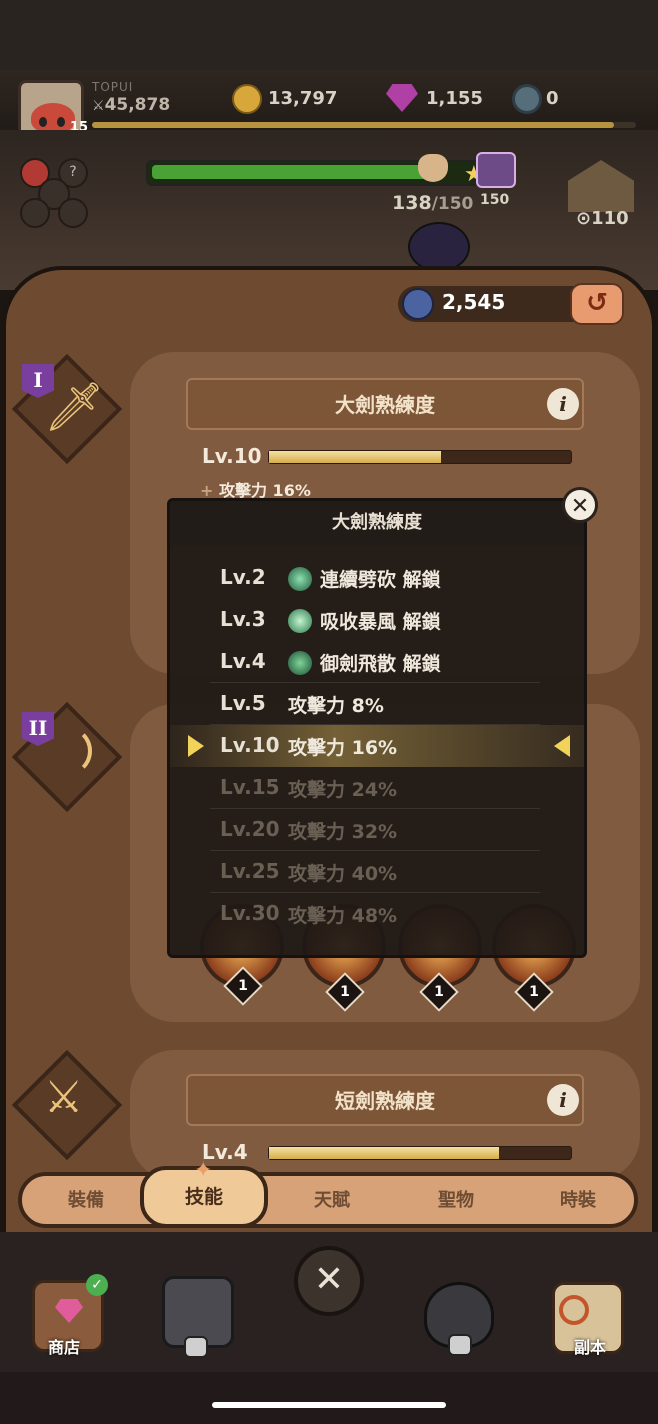 This screenshot has width=658, height=1424. Describe the element at coordinates (97, 1285) in the screenshot. I see `check-icon: ✓` at that location.